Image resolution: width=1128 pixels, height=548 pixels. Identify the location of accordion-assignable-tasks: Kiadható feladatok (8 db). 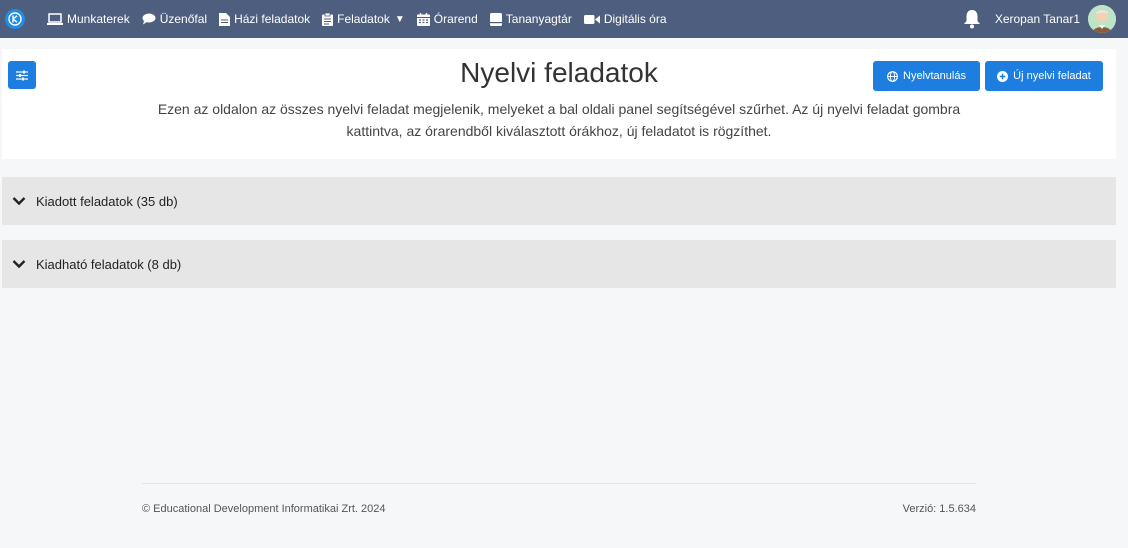
(559, 264).